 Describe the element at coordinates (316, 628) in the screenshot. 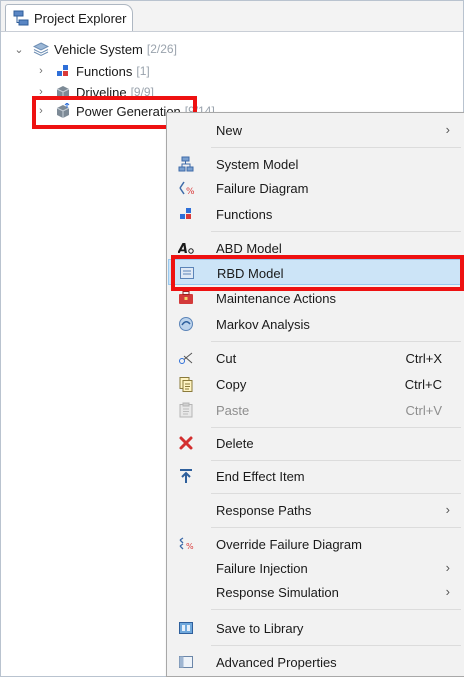

I see `menu-item-save-to-library: Save to Library` at that location.